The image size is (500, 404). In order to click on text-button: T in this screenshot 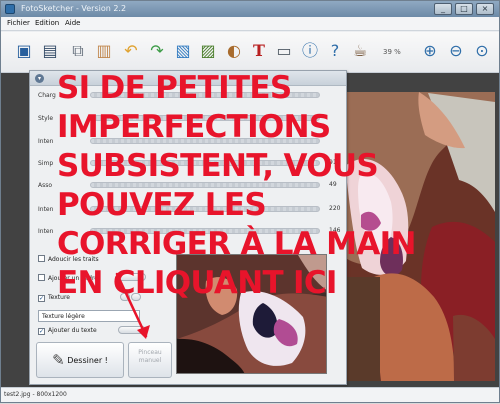, I will do `click(259, 51)`.